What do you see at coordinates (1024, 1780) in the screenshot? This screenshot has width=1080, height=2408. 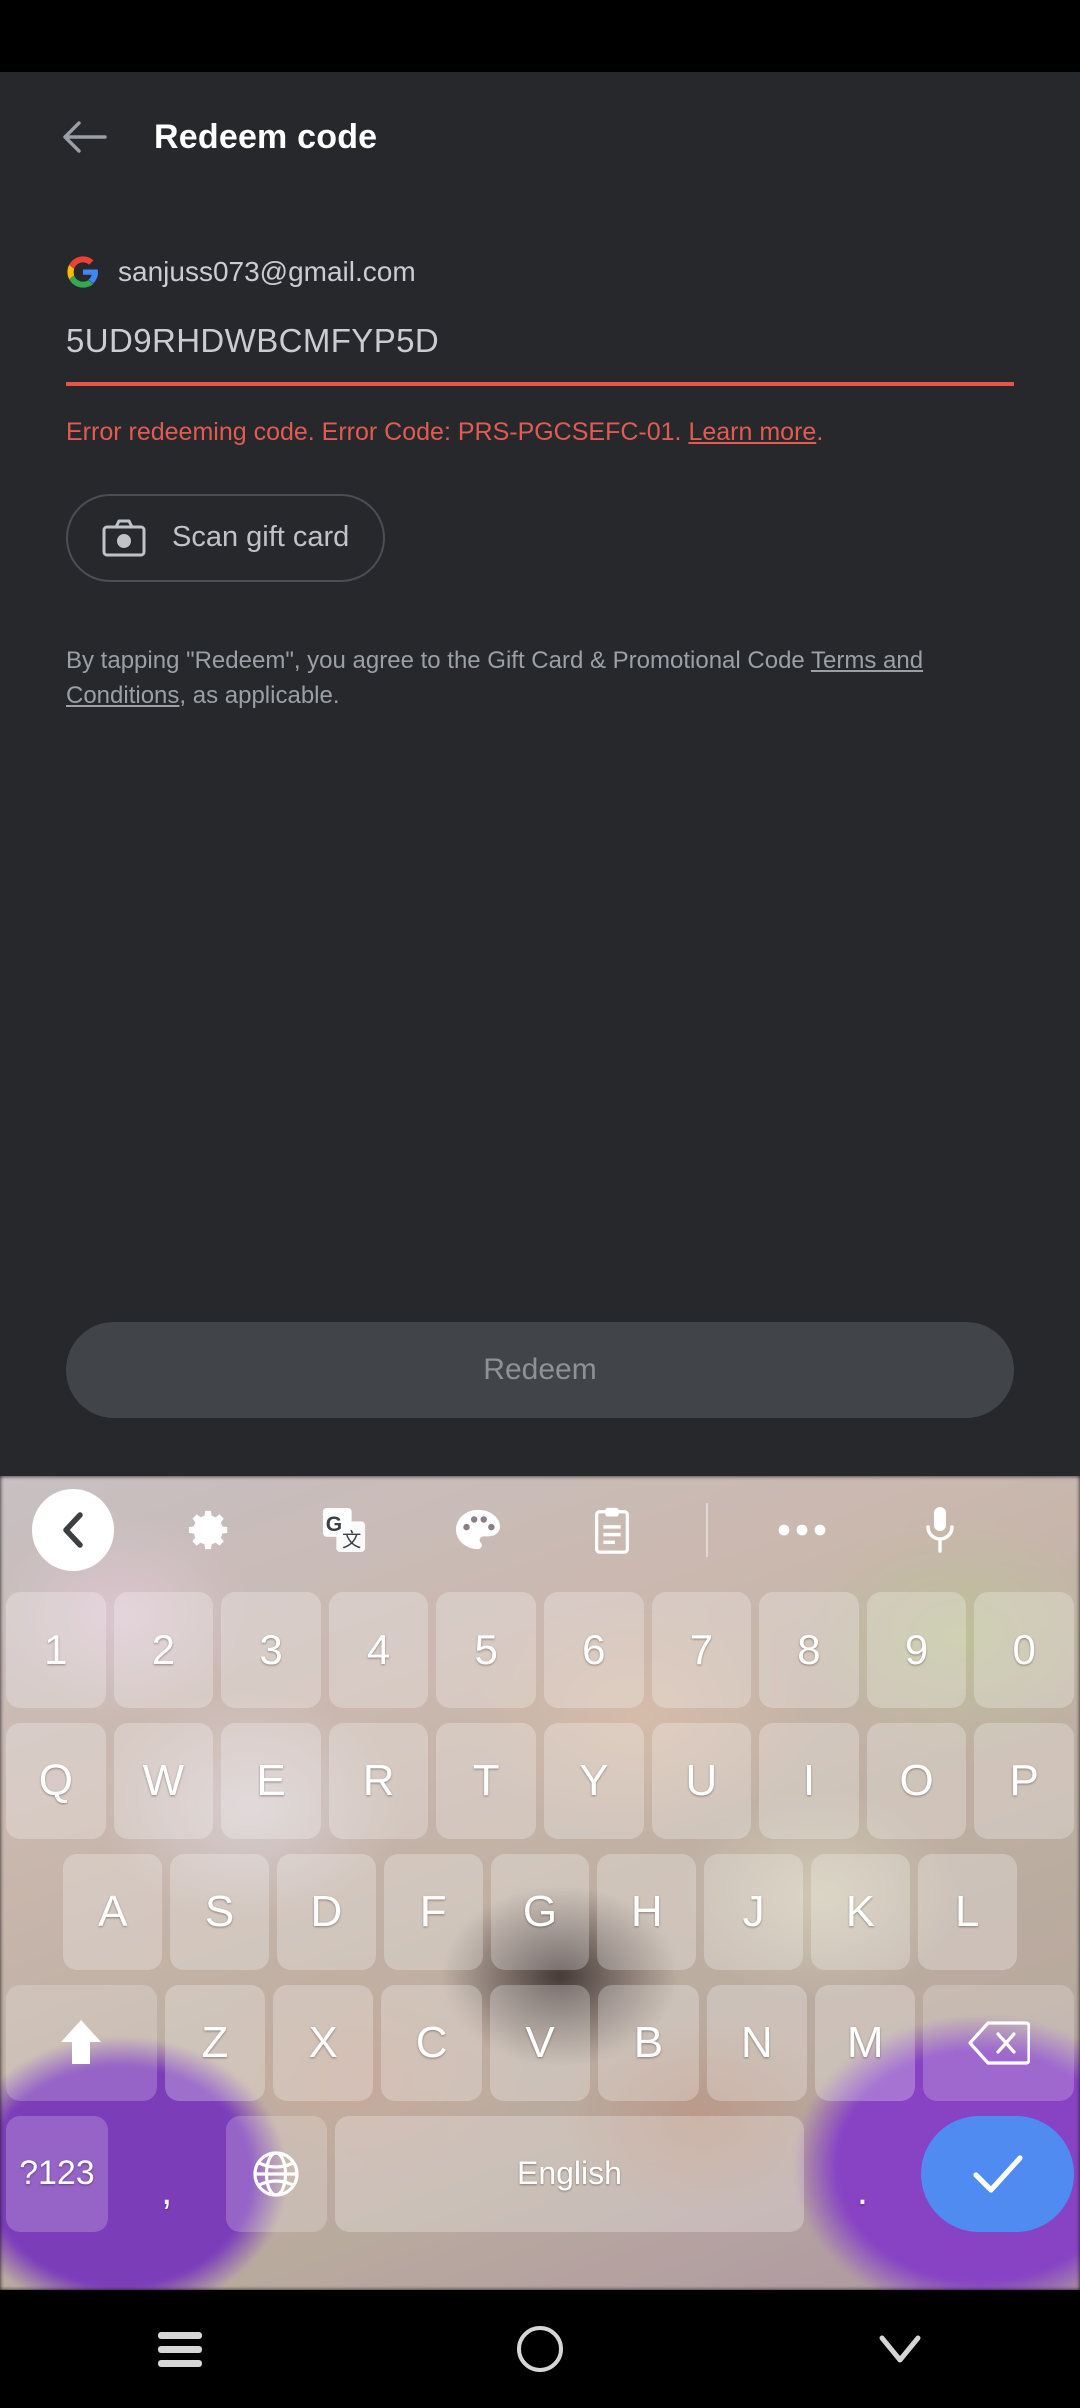 I see `key-p: P` at bounding box center [1024, 1780].